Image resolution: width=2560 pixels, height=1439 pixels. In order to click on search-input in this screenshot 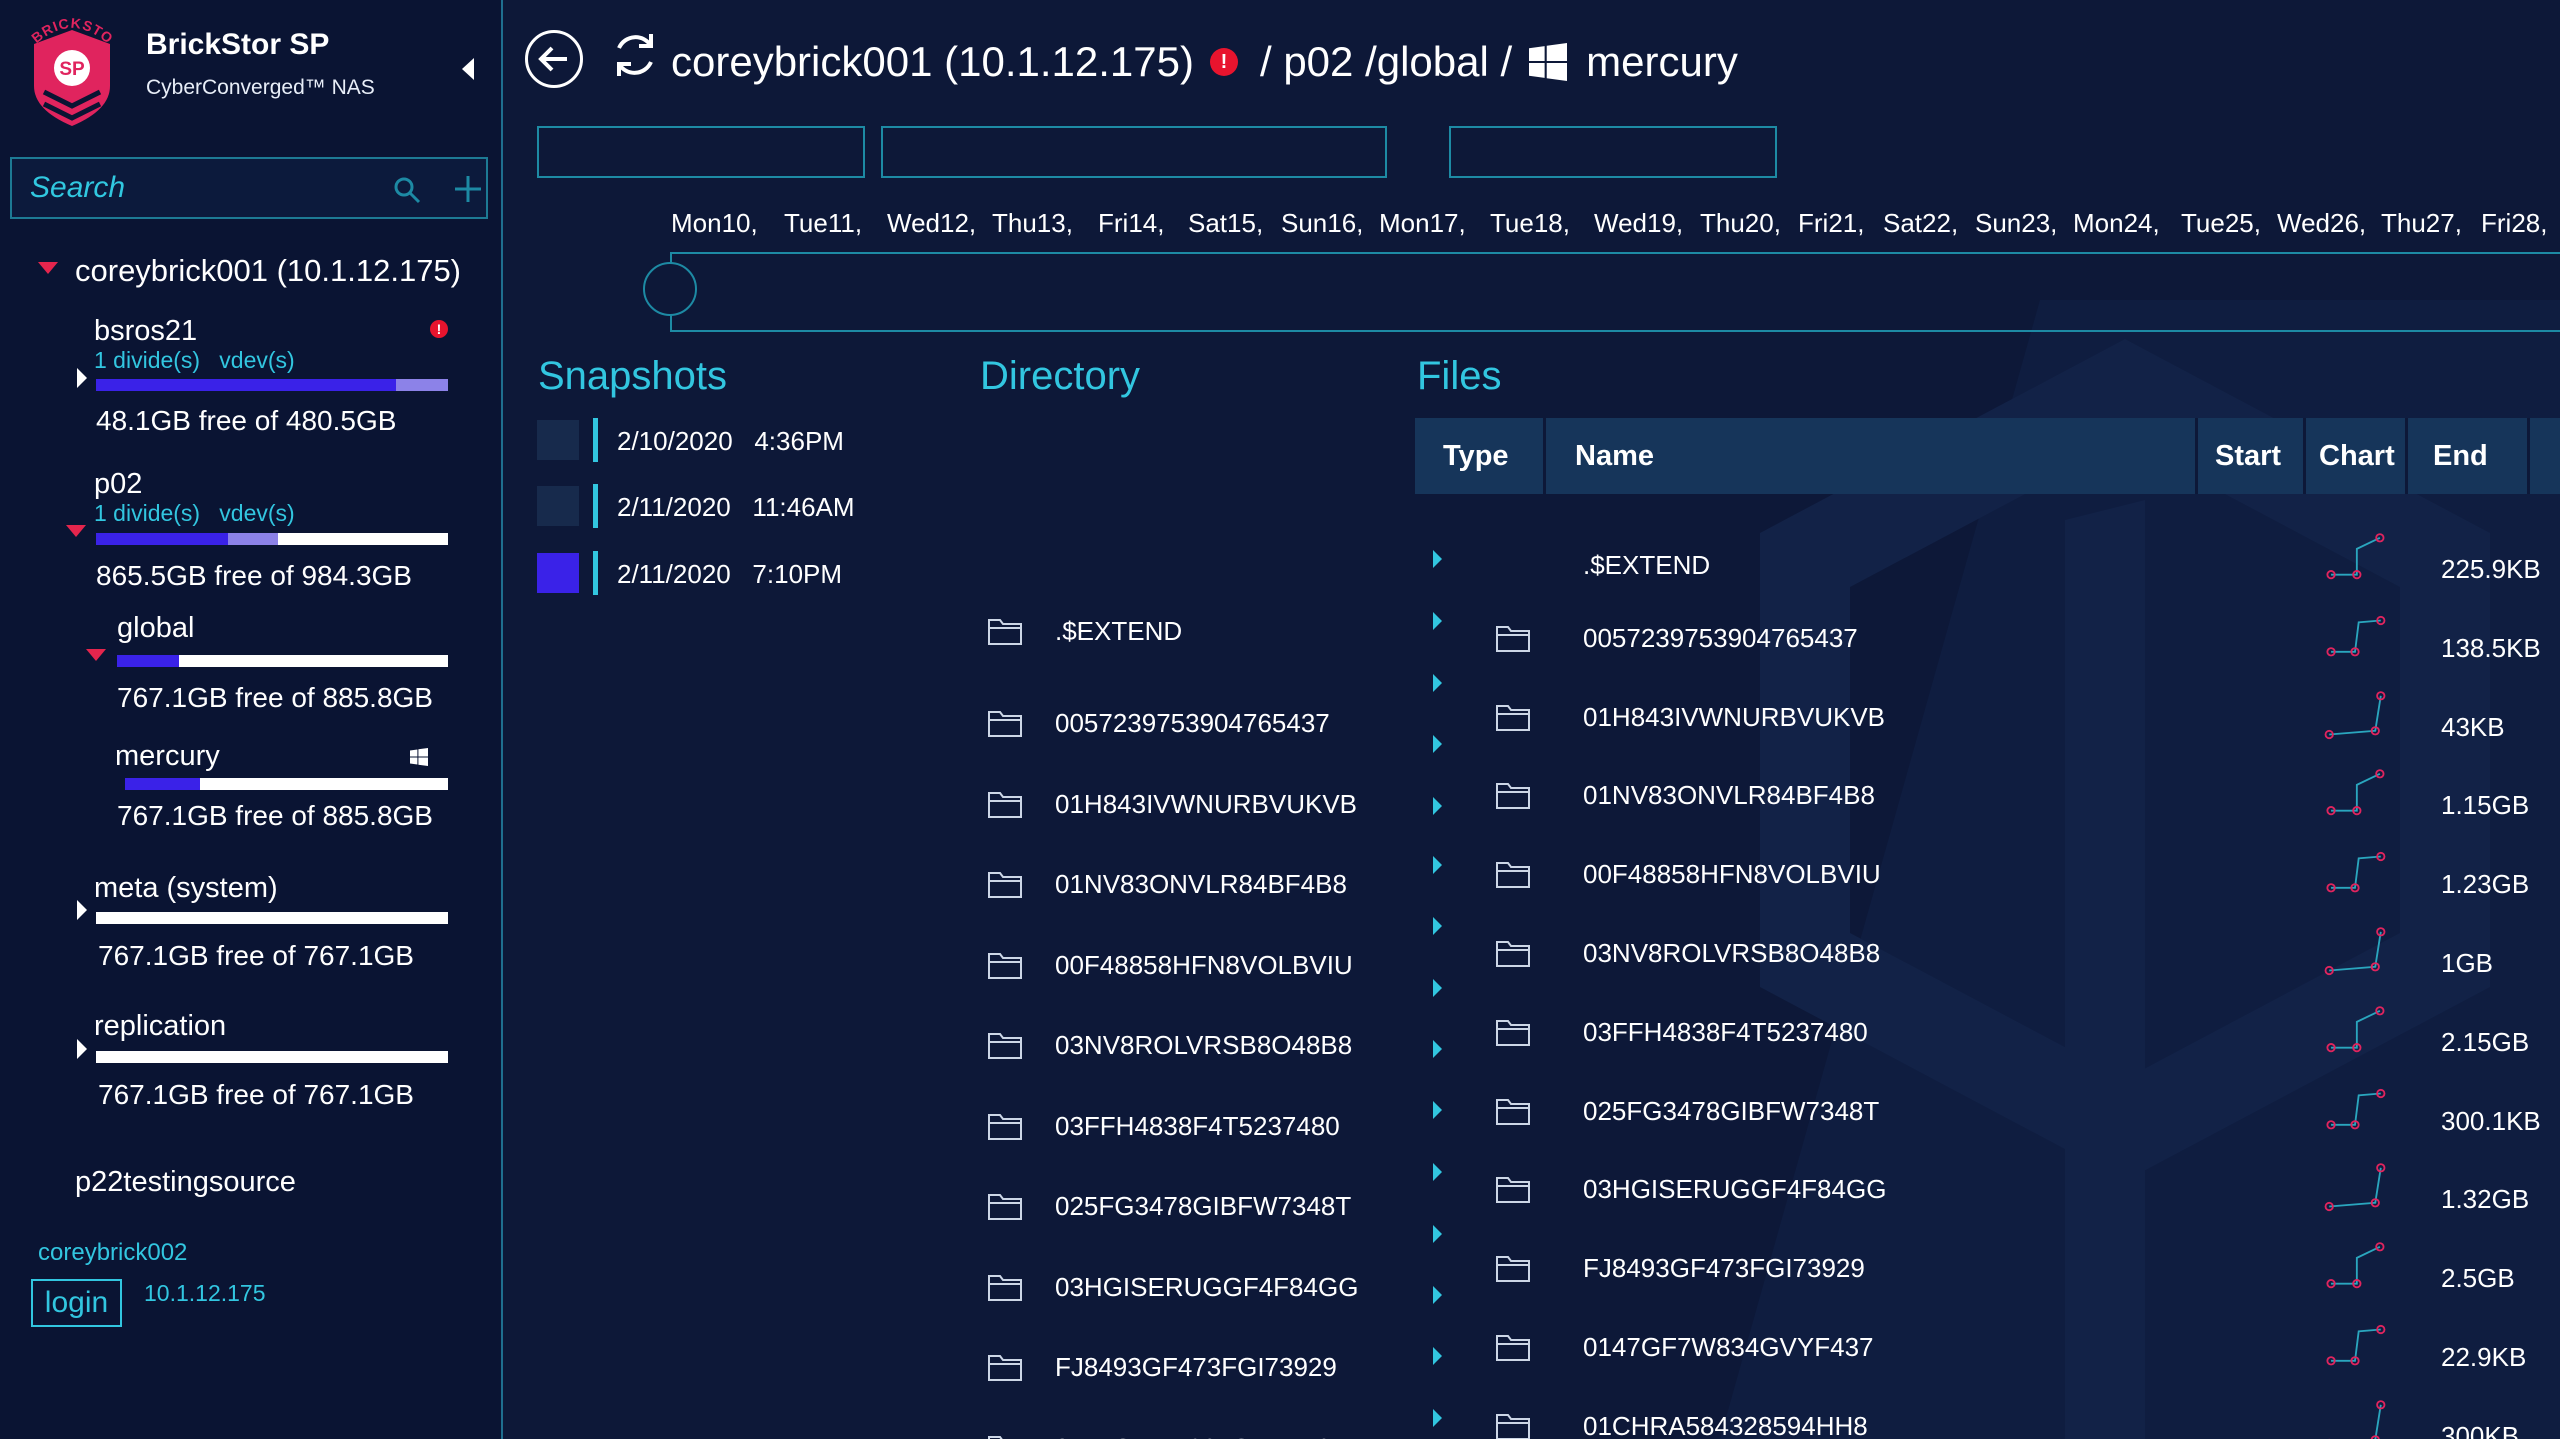, I will do `click(200, 188)`.